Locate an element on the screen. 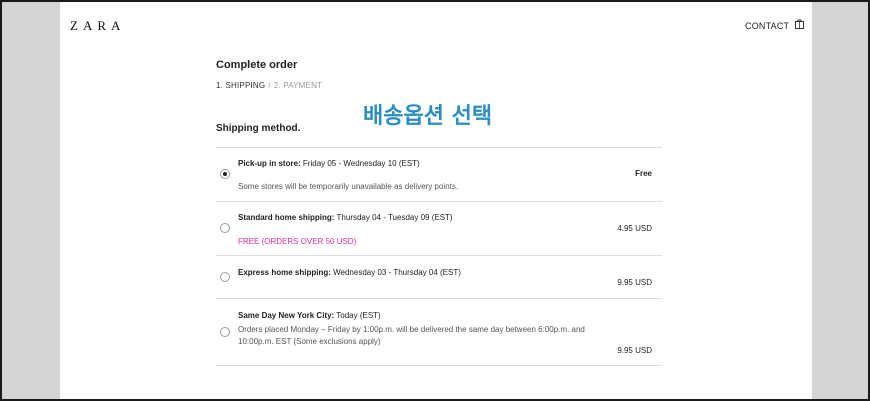 The height and width of the screenshot is (401, 870). option-price: Free is located at coordinates (643, 173).